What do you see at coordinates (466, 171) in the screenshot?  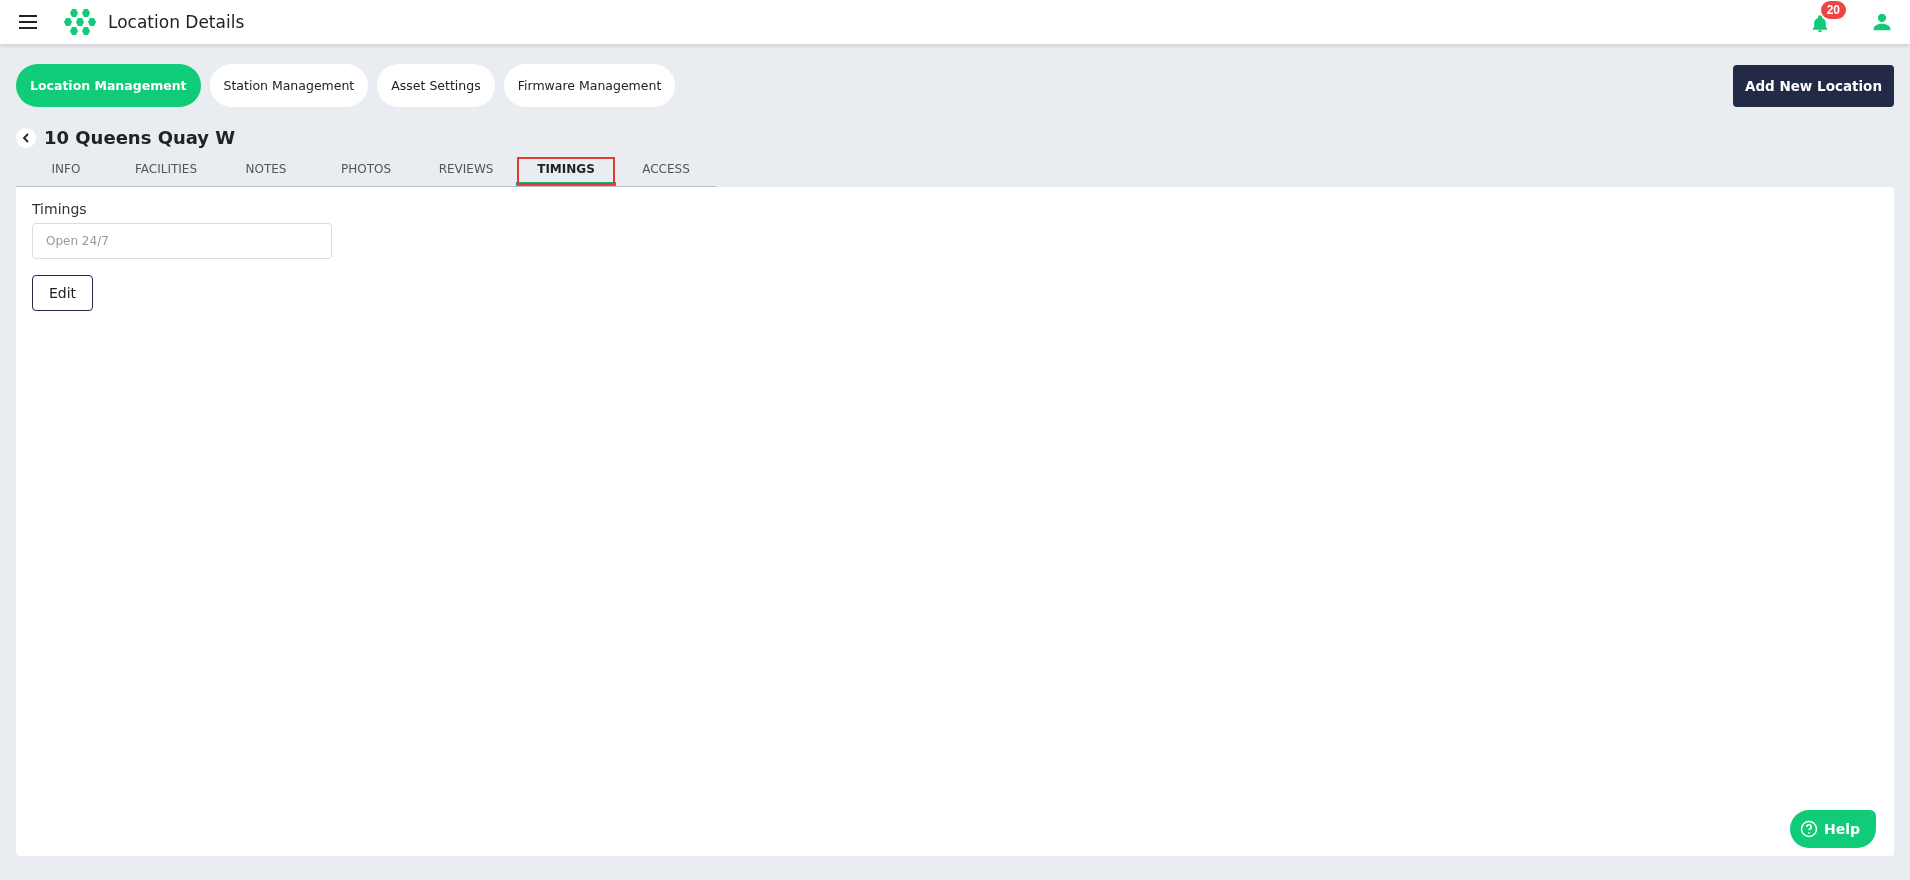 I see `tab: REVIEWS` at bounding box center [466, 171].